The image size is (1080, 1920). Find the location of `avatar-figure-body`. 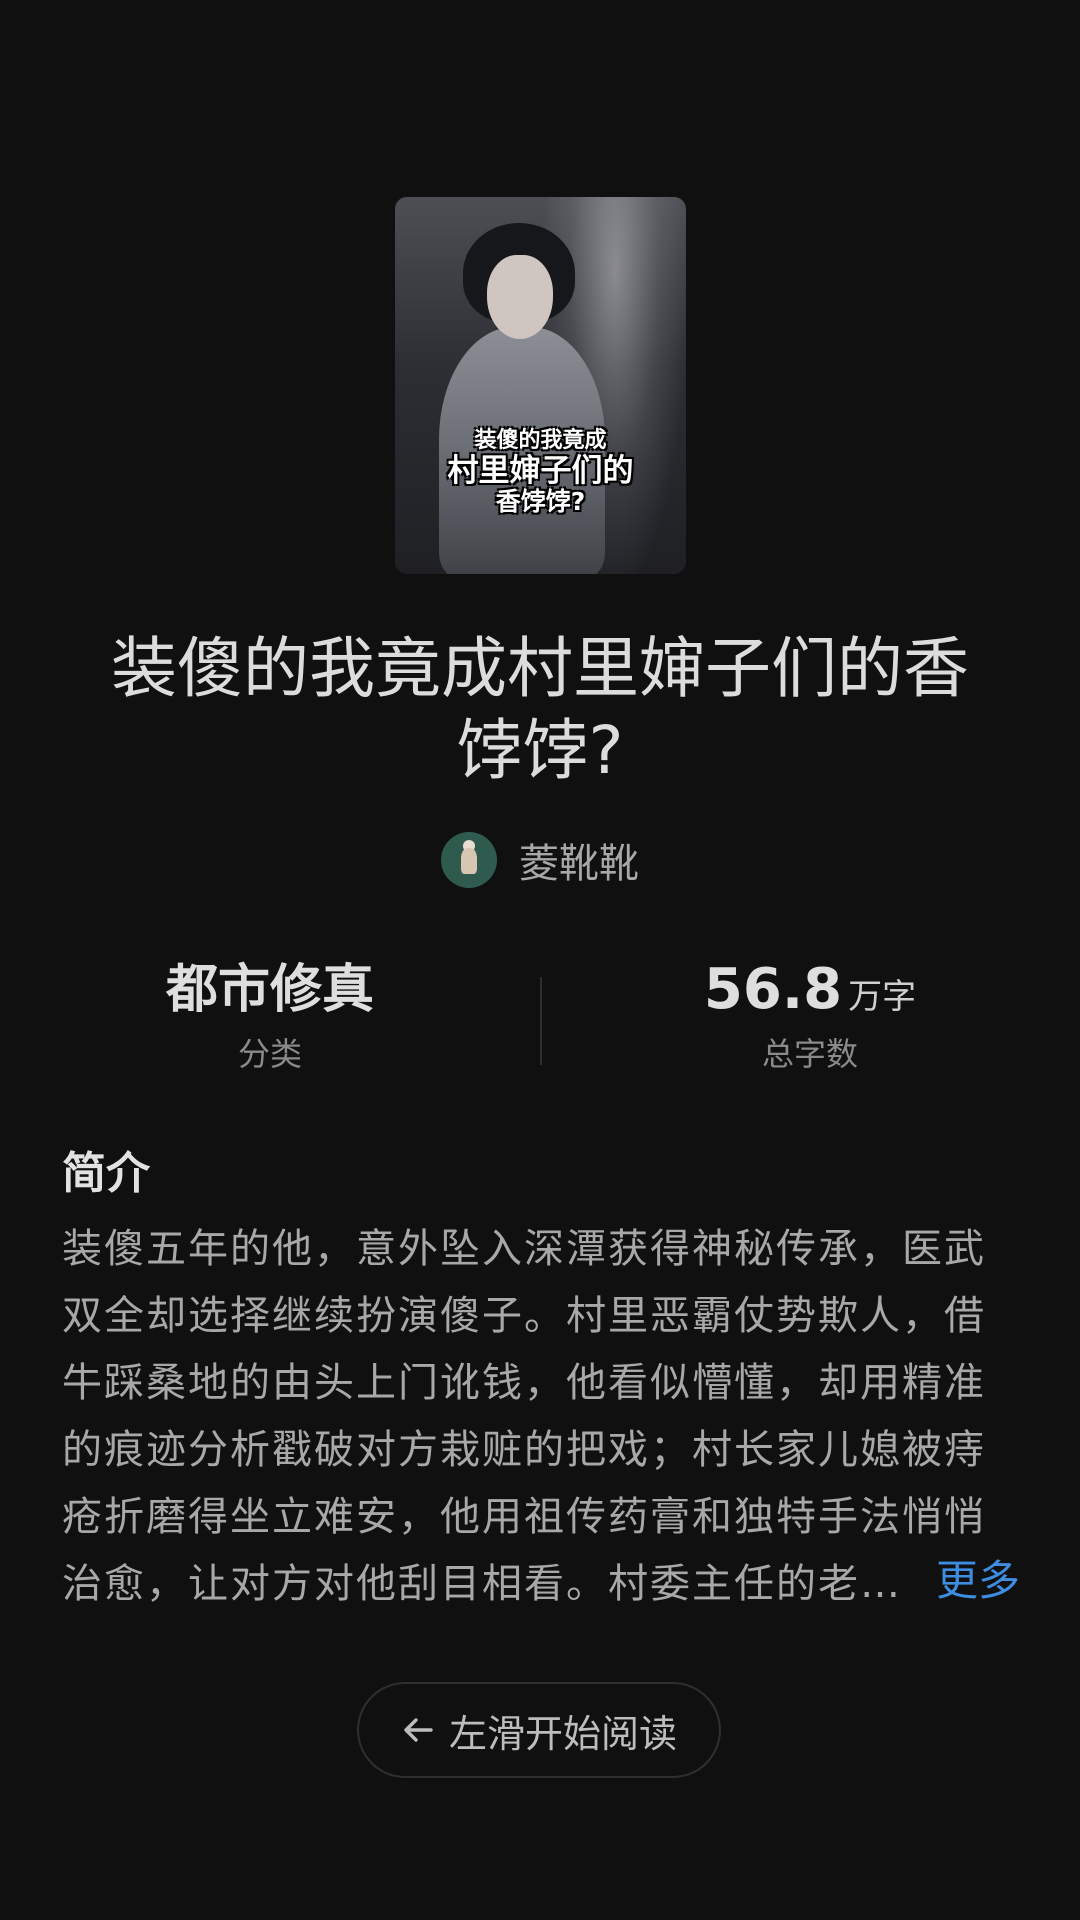

avatar-figure-body is located at coordinates (469, 861).